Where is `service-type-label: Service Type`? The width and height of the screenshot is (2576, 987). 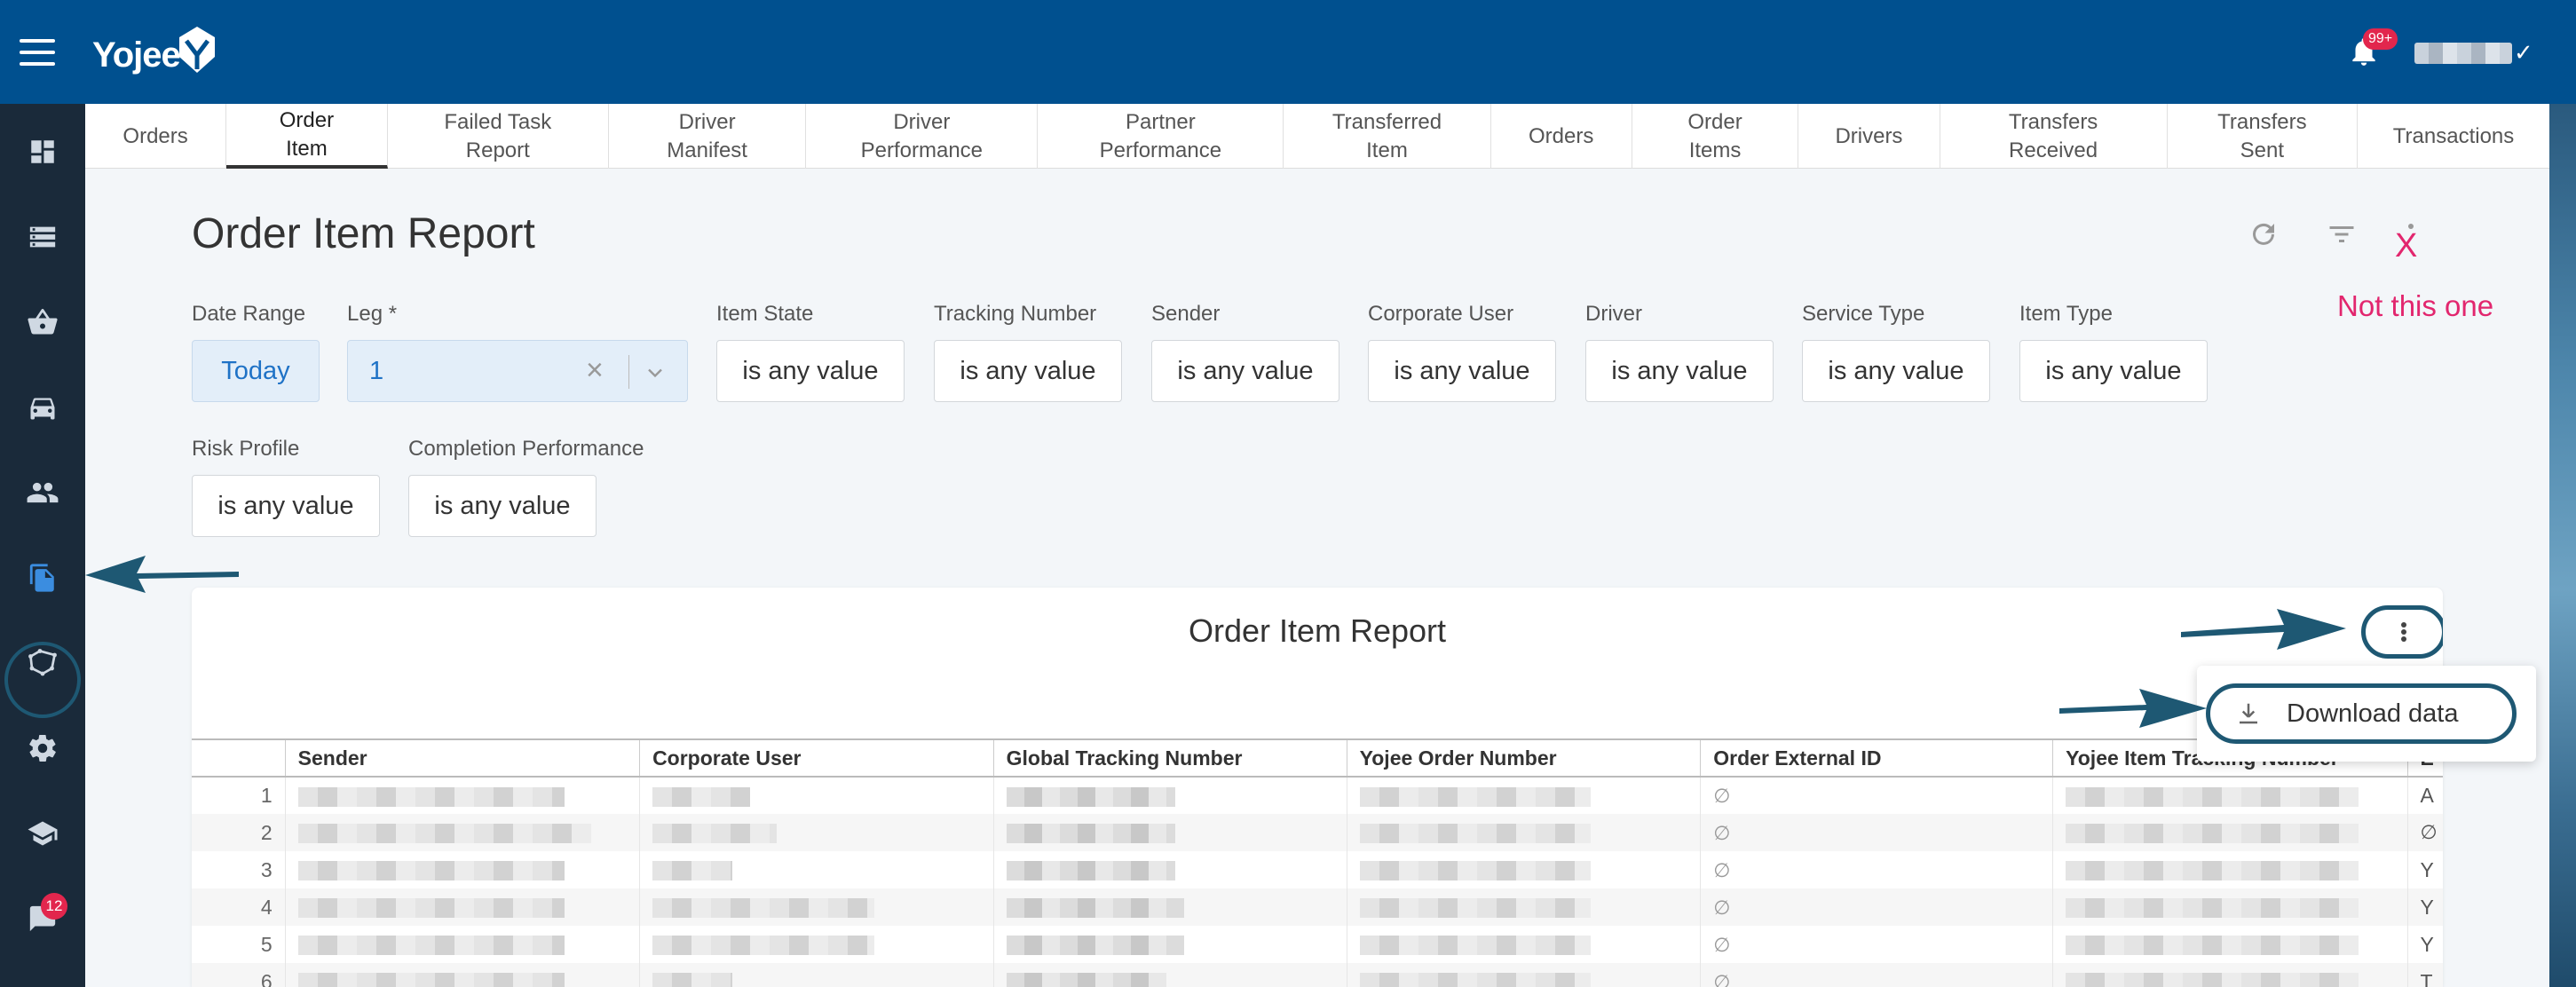 service-type-label: Service Type is located at coordinates (1863, 314).